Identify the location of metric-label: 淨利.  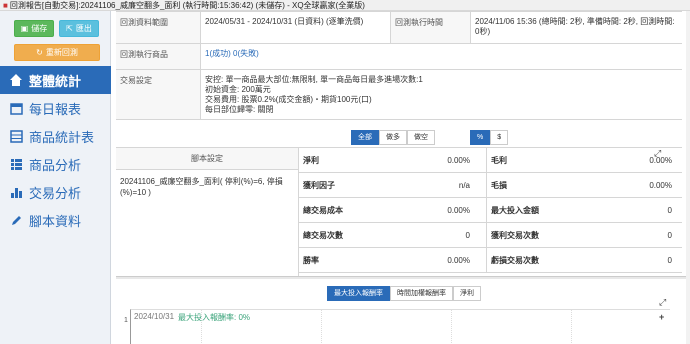
(311, 160).